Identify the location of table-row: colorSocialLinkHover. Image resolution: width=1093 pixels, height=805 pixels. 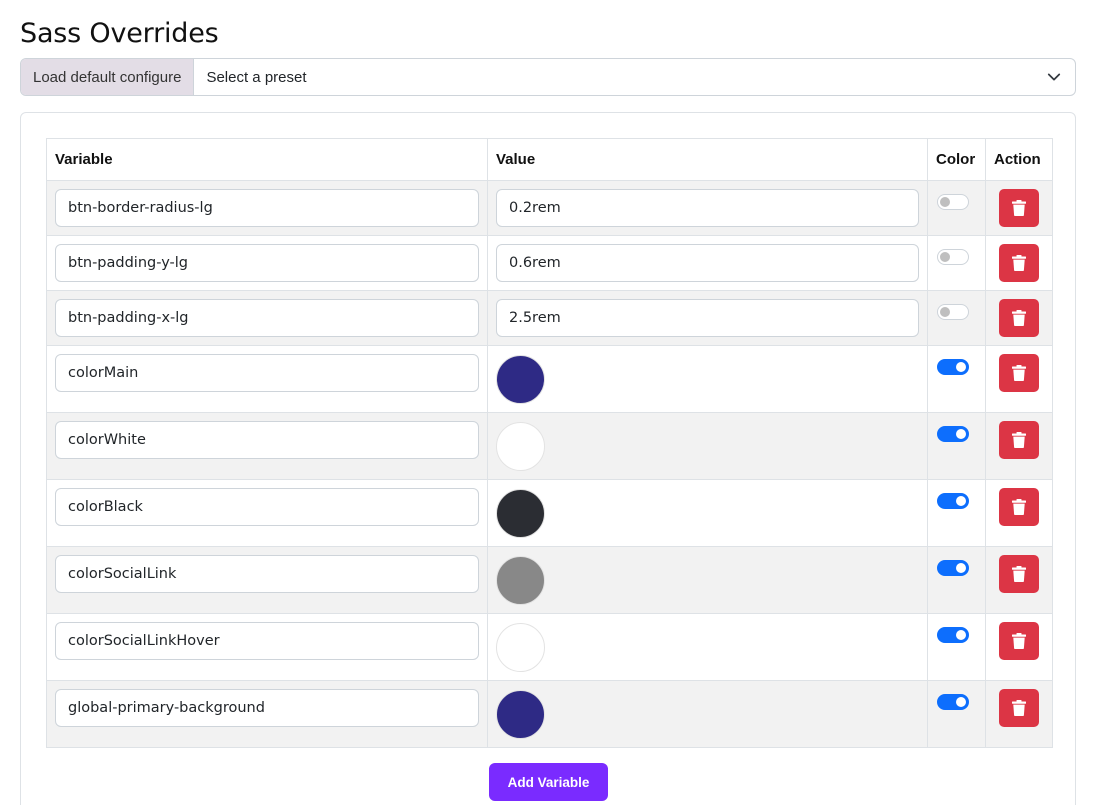
(549, 647).